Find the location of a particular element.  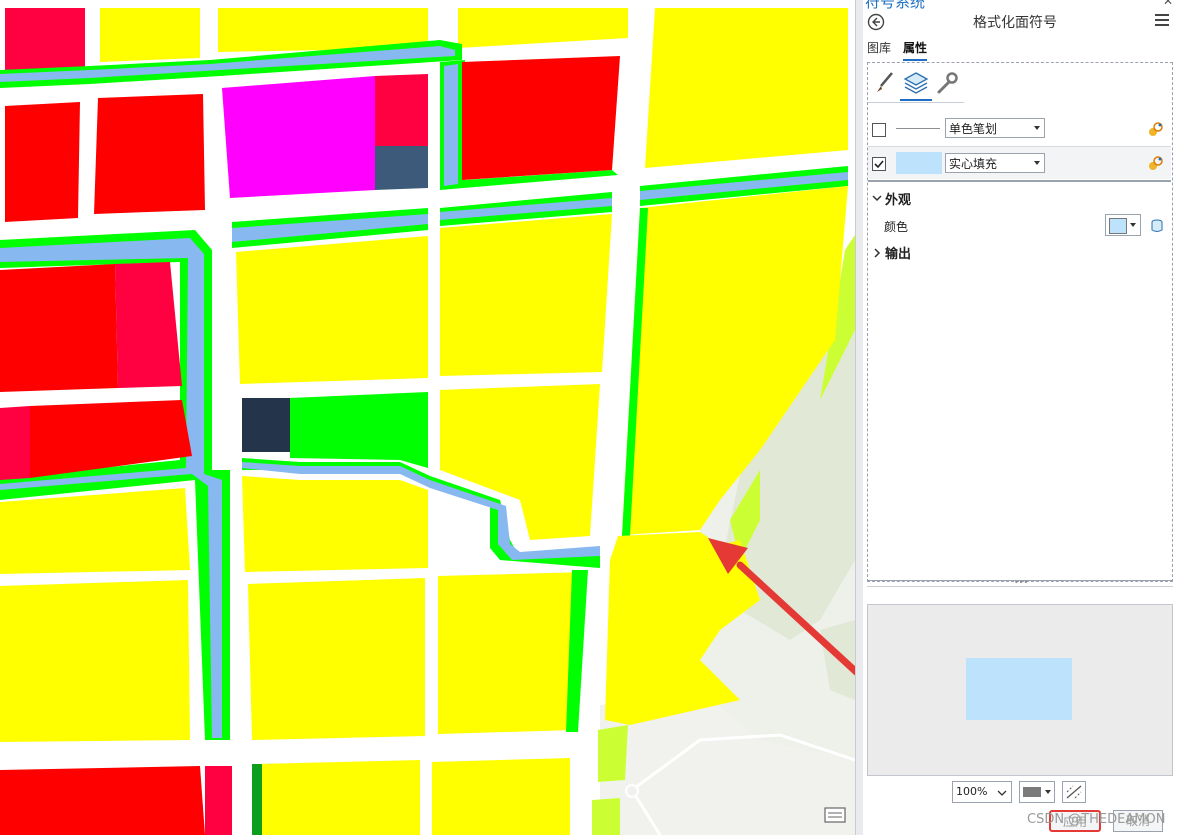

symbol-type-select: 单色笔划 is located at coordinates (995, 128).